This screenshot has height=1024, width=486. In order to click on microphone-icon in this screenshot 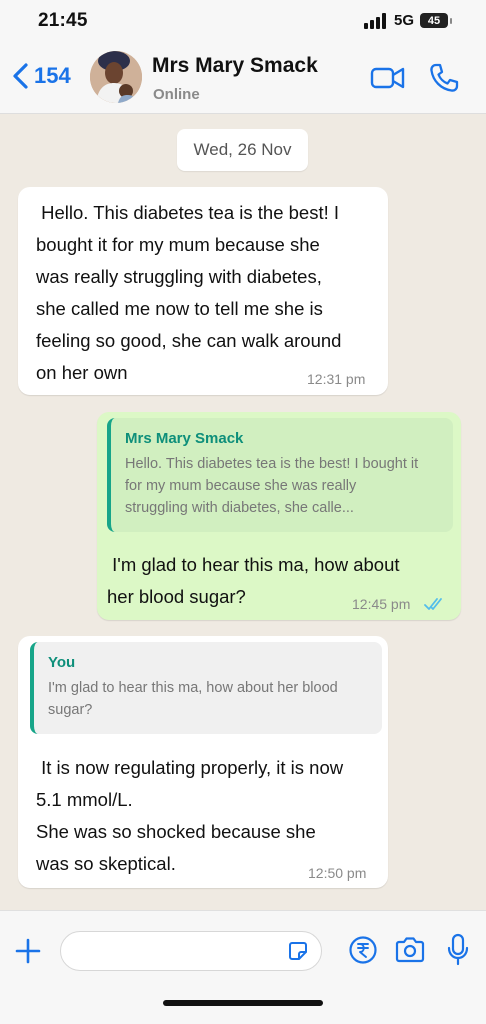, I will do `click(458, 950)`.